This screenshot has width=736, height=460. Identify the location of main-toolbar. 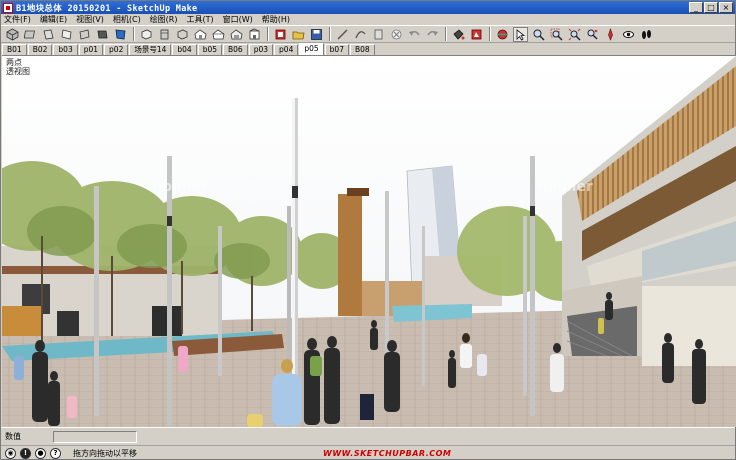
(368, 34).